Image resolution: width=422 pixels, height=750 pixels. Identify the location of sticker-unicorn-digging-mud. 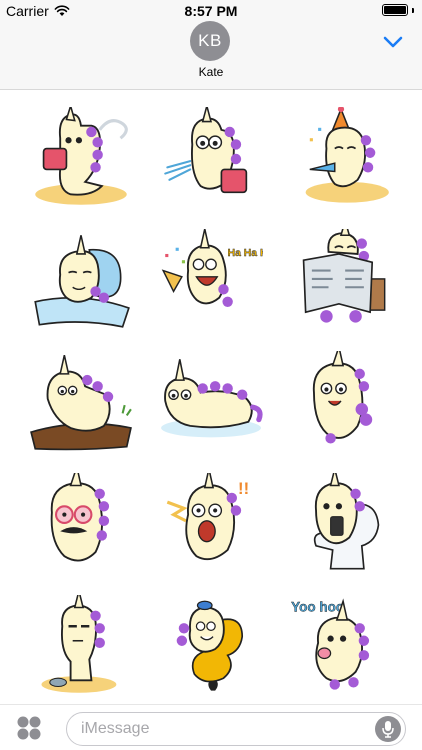
(81, 403).